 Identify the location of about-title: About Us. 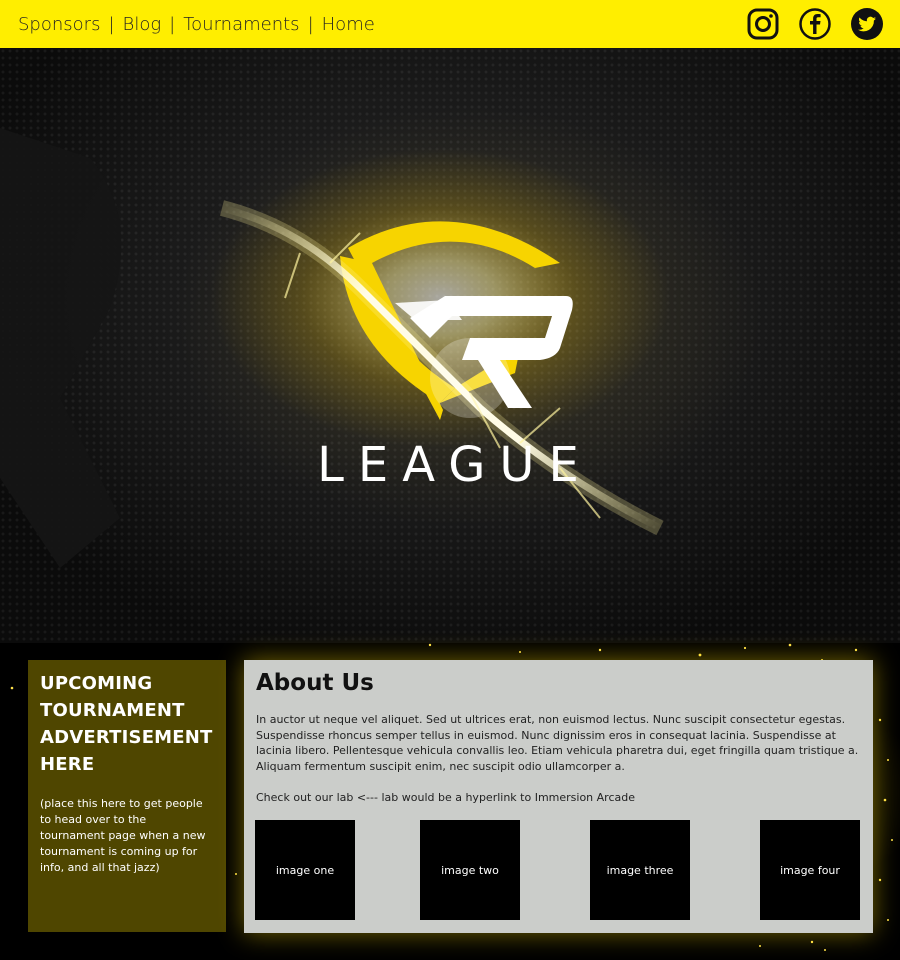
(315, 683).